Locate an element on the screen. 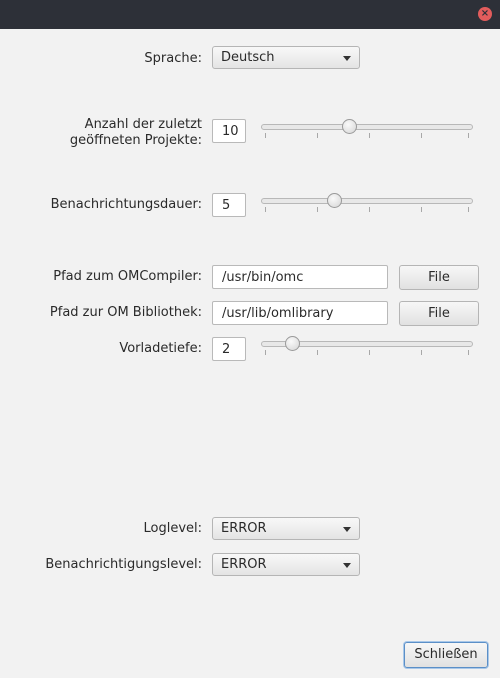  title-bar: × is located at coordinates (250, 14).